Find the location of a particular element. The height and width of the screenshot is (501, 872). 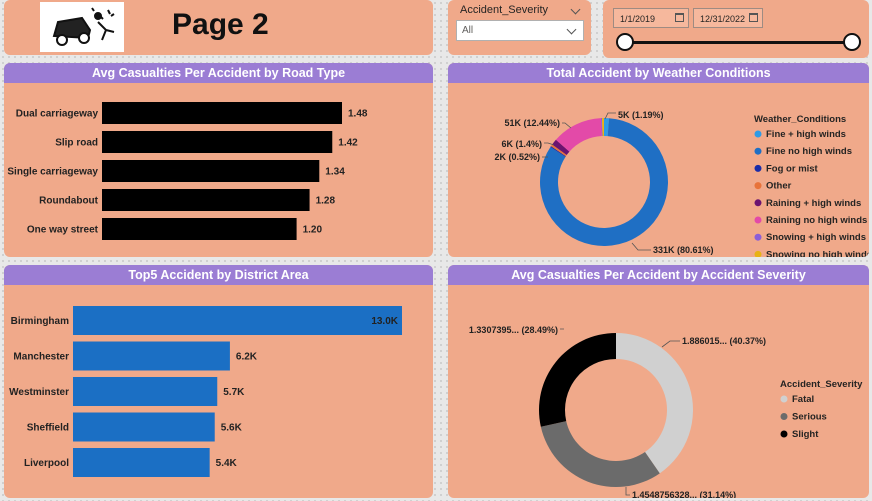

data-label: 5.4K is located at coordinates (227, 463).